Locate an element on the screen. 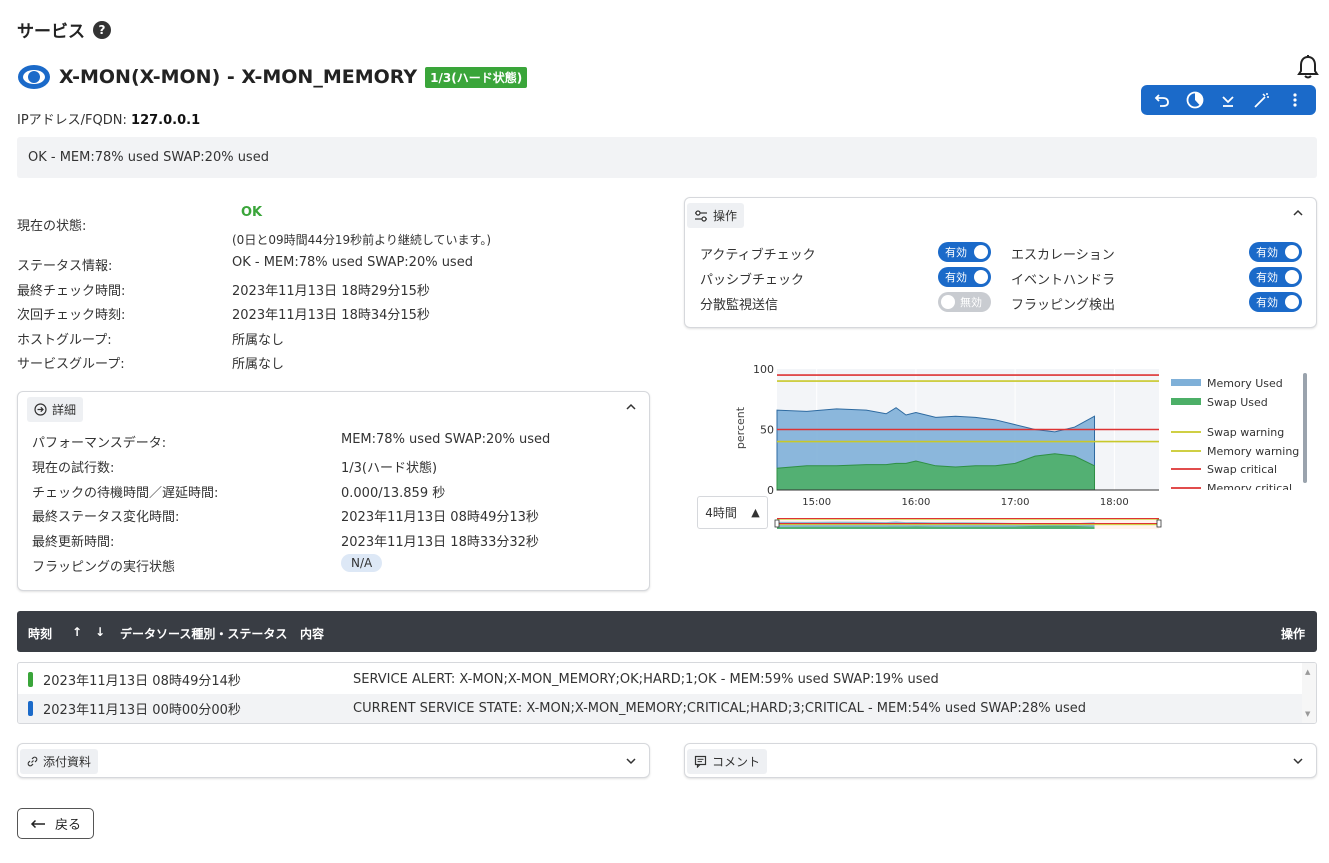 Image resolution: width=1329 pixels, height=863 pixels. header-time: 時刻 is located at coordinates (40, 633).